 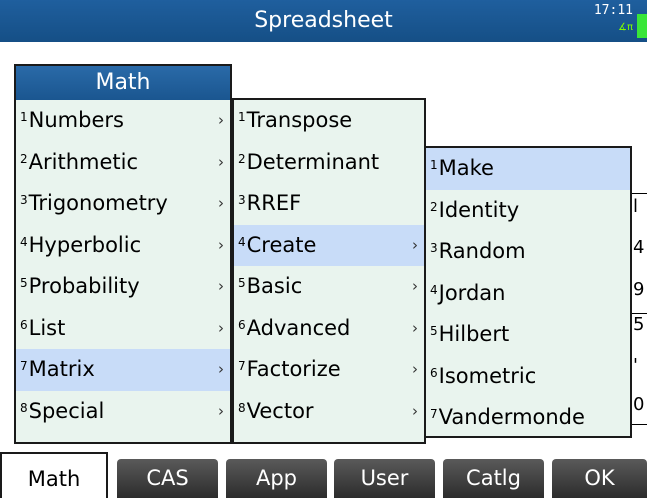 I want to click on menu-item-probability: 5Probability ›, so click(x=123, y=287).